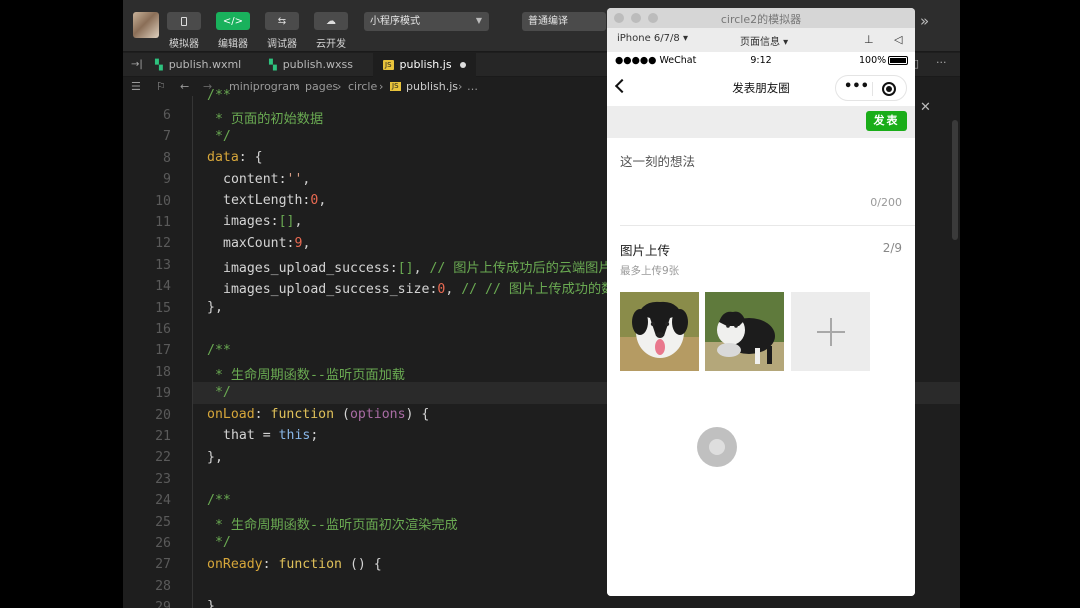  I want to click on line-number: 14, so click(163, 287).